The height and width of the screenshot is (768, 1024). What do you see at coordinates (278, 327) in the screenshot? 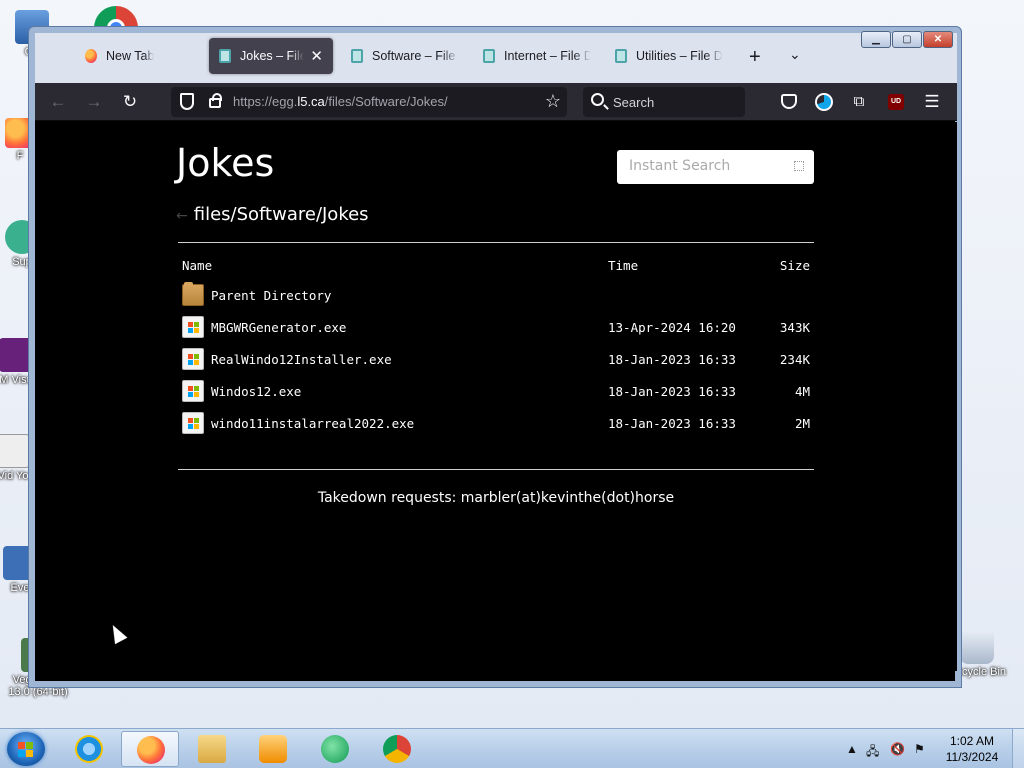
I see `file-link: MBGWRGenerator.exe` at bounding box center [278, 327].